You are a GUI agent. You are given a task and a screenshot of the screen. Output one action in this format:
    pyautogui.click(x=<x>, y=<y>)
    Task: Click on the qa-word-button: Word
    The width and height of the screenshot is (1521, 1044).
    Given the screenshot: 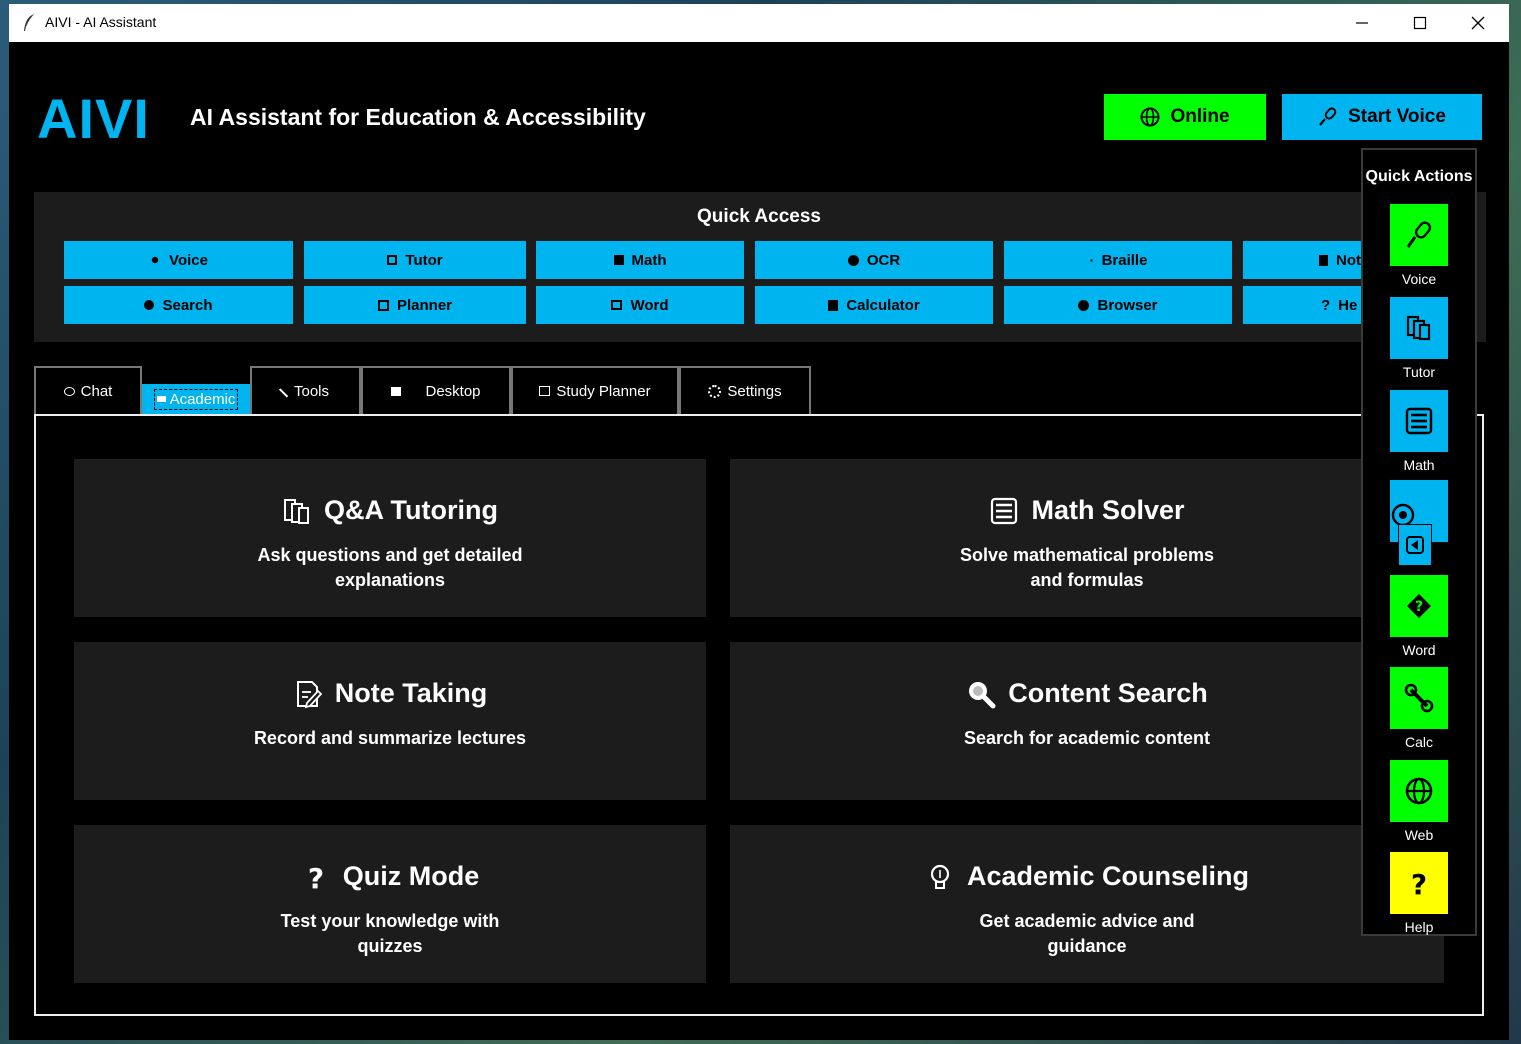 What is the action you would take?
    pyautogui.click(x=640, y=305)
    